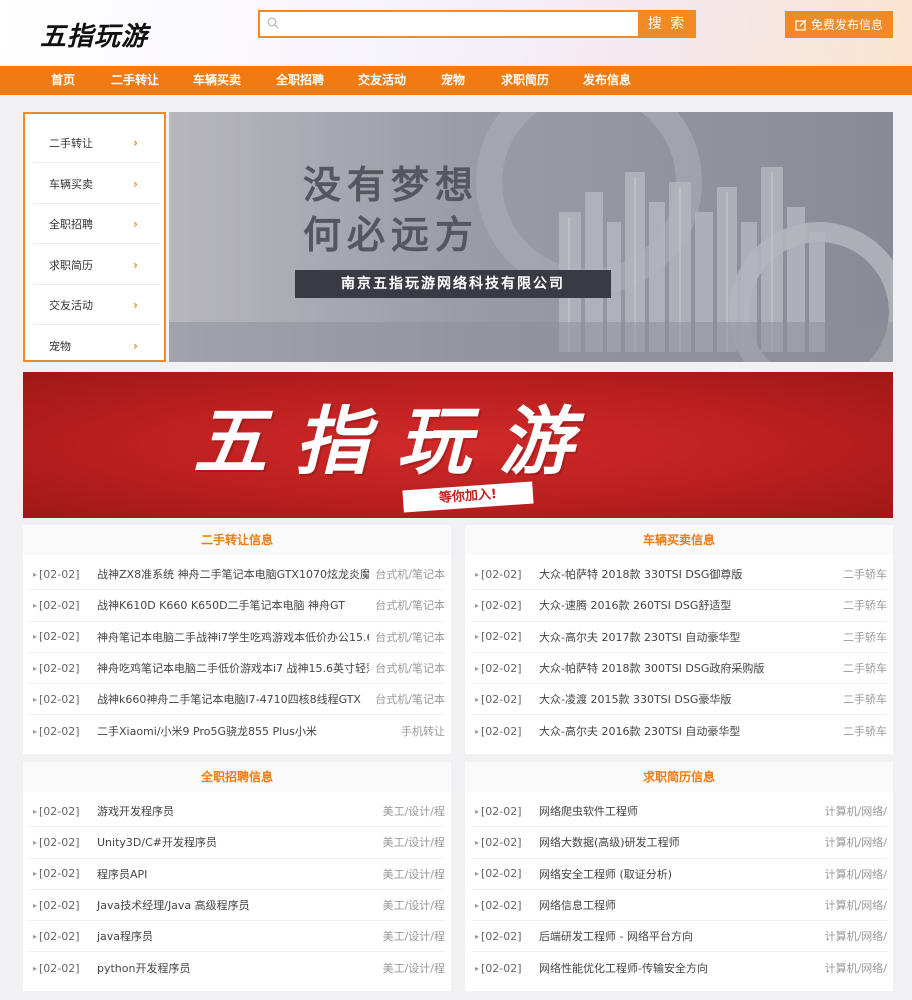  Describe the element at coordinates (675, 811) in the screenshot. I see `item-title: 网络爬虫软件工程师` at that location.